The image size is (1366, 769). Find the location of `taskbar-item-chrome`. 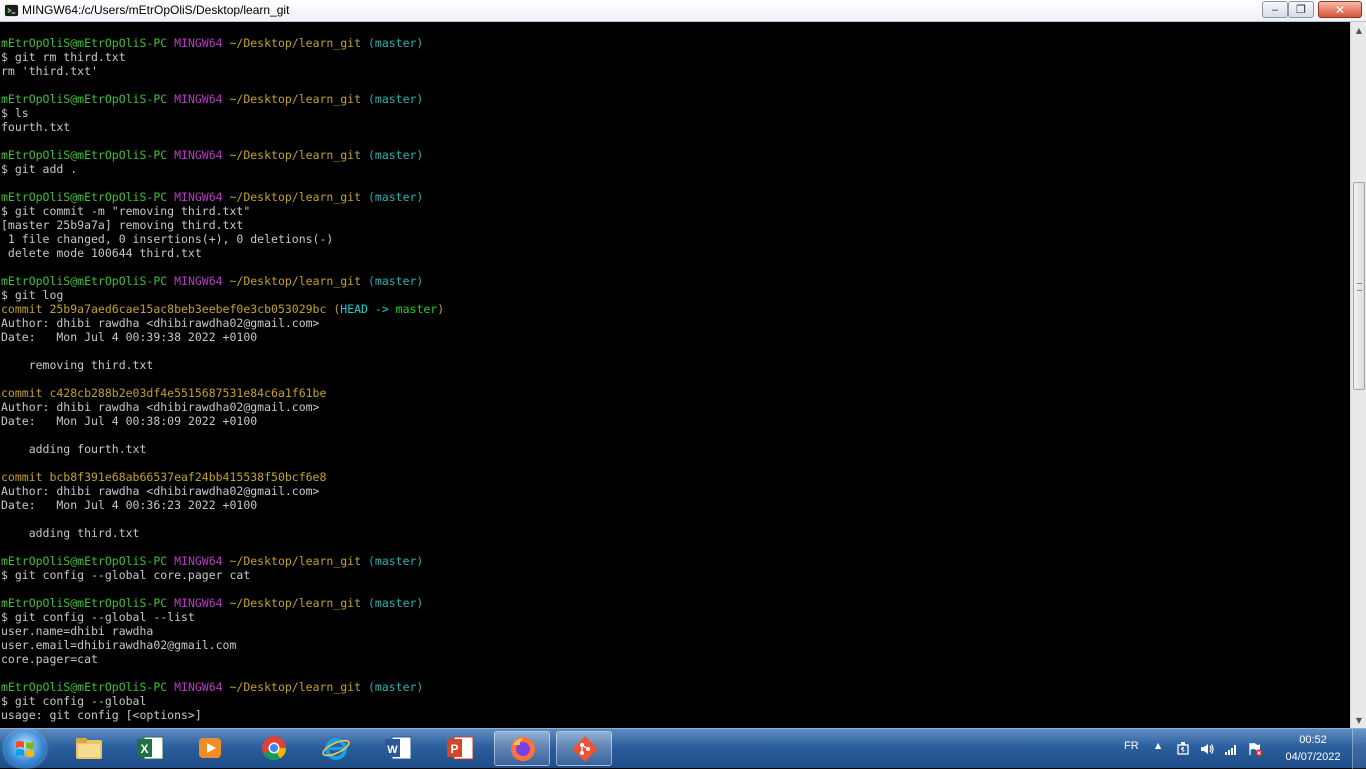

taskbar-item-chrome is located at coordinates (274, 748).